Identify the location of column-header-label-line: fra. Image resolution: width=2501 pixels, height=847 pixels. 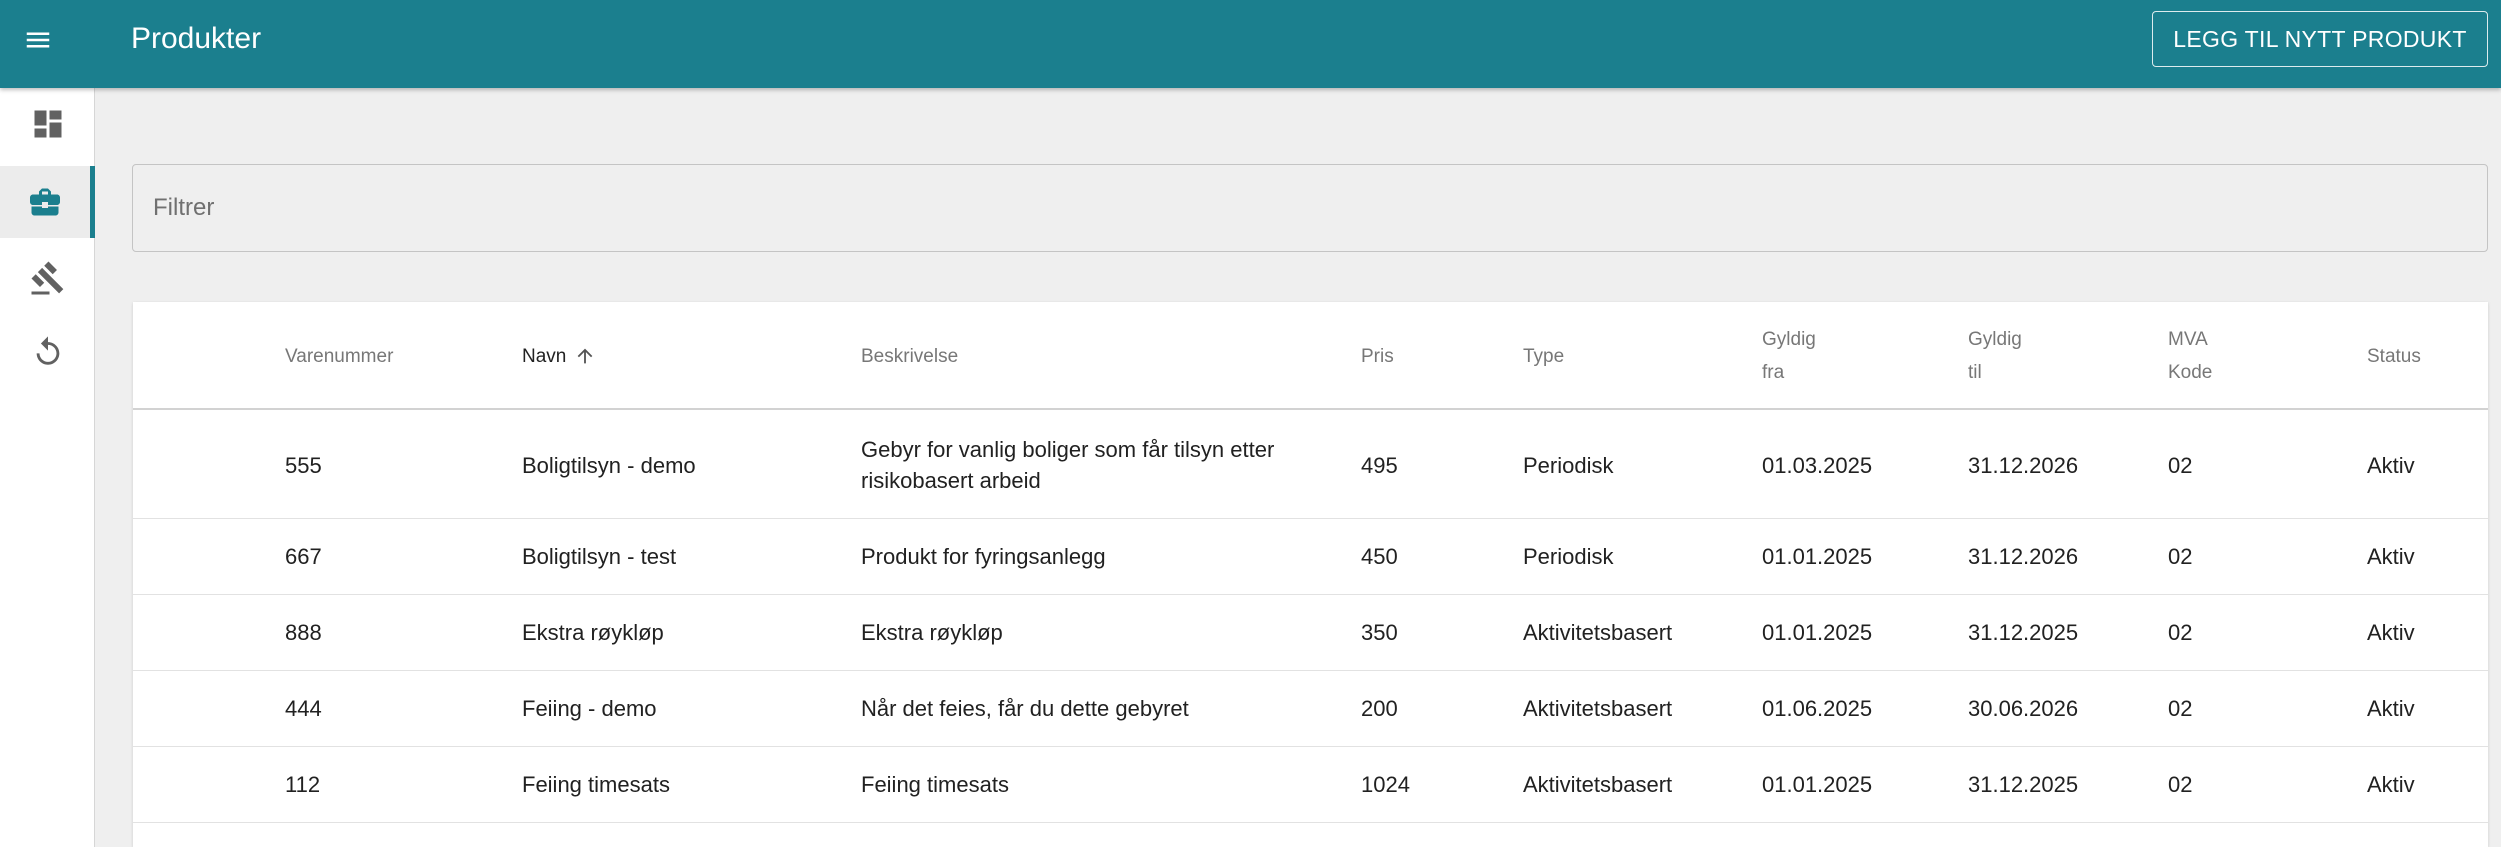
(1773, 372).